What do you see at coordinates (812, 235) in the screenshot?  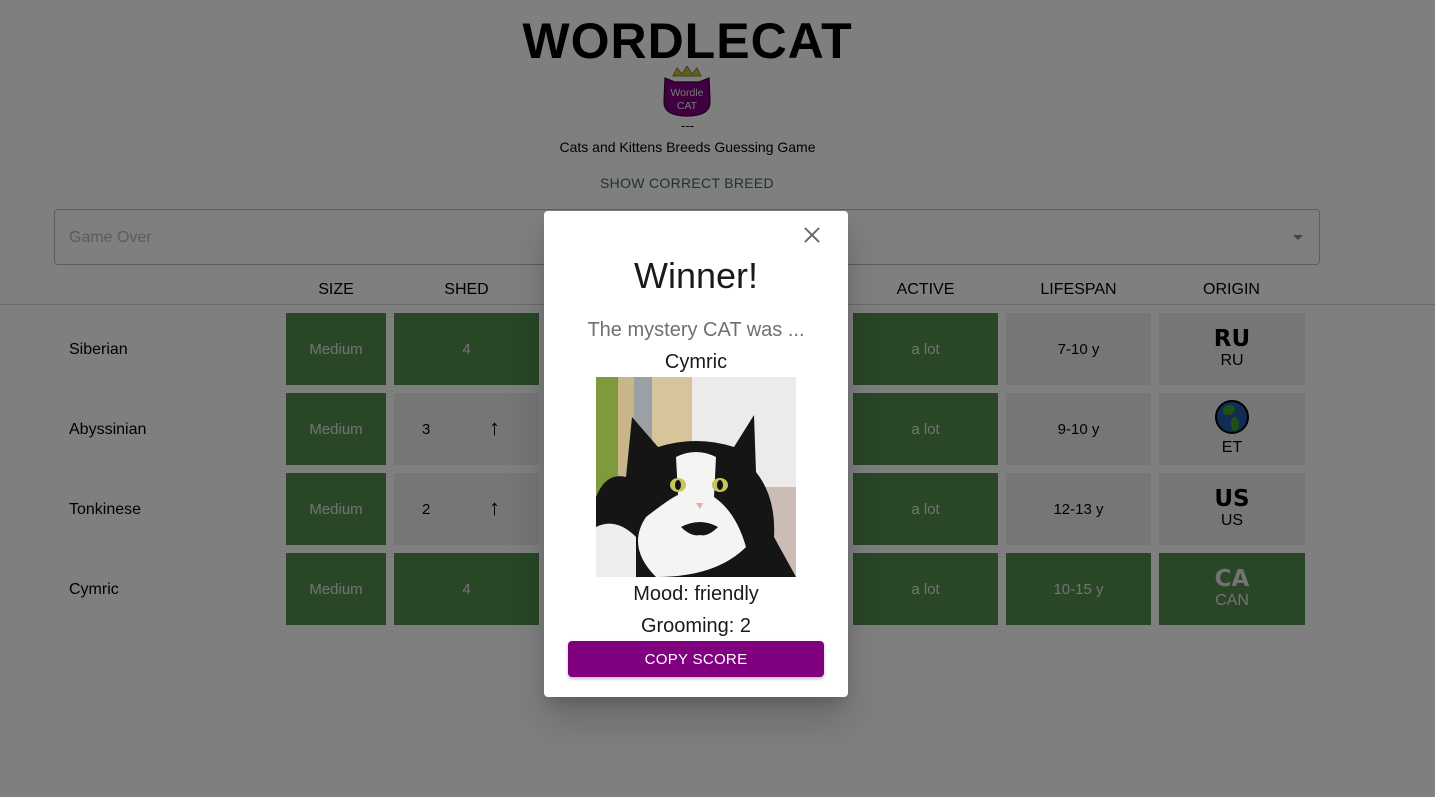 I see `close-icon` at bounding box center [812, 235].